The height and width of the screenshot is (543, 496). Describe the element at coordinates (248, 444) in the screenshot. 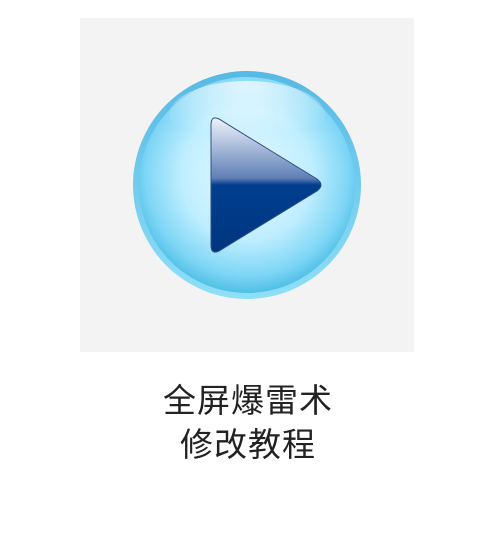

I see `caption-line-2: 修改教程` at that location.